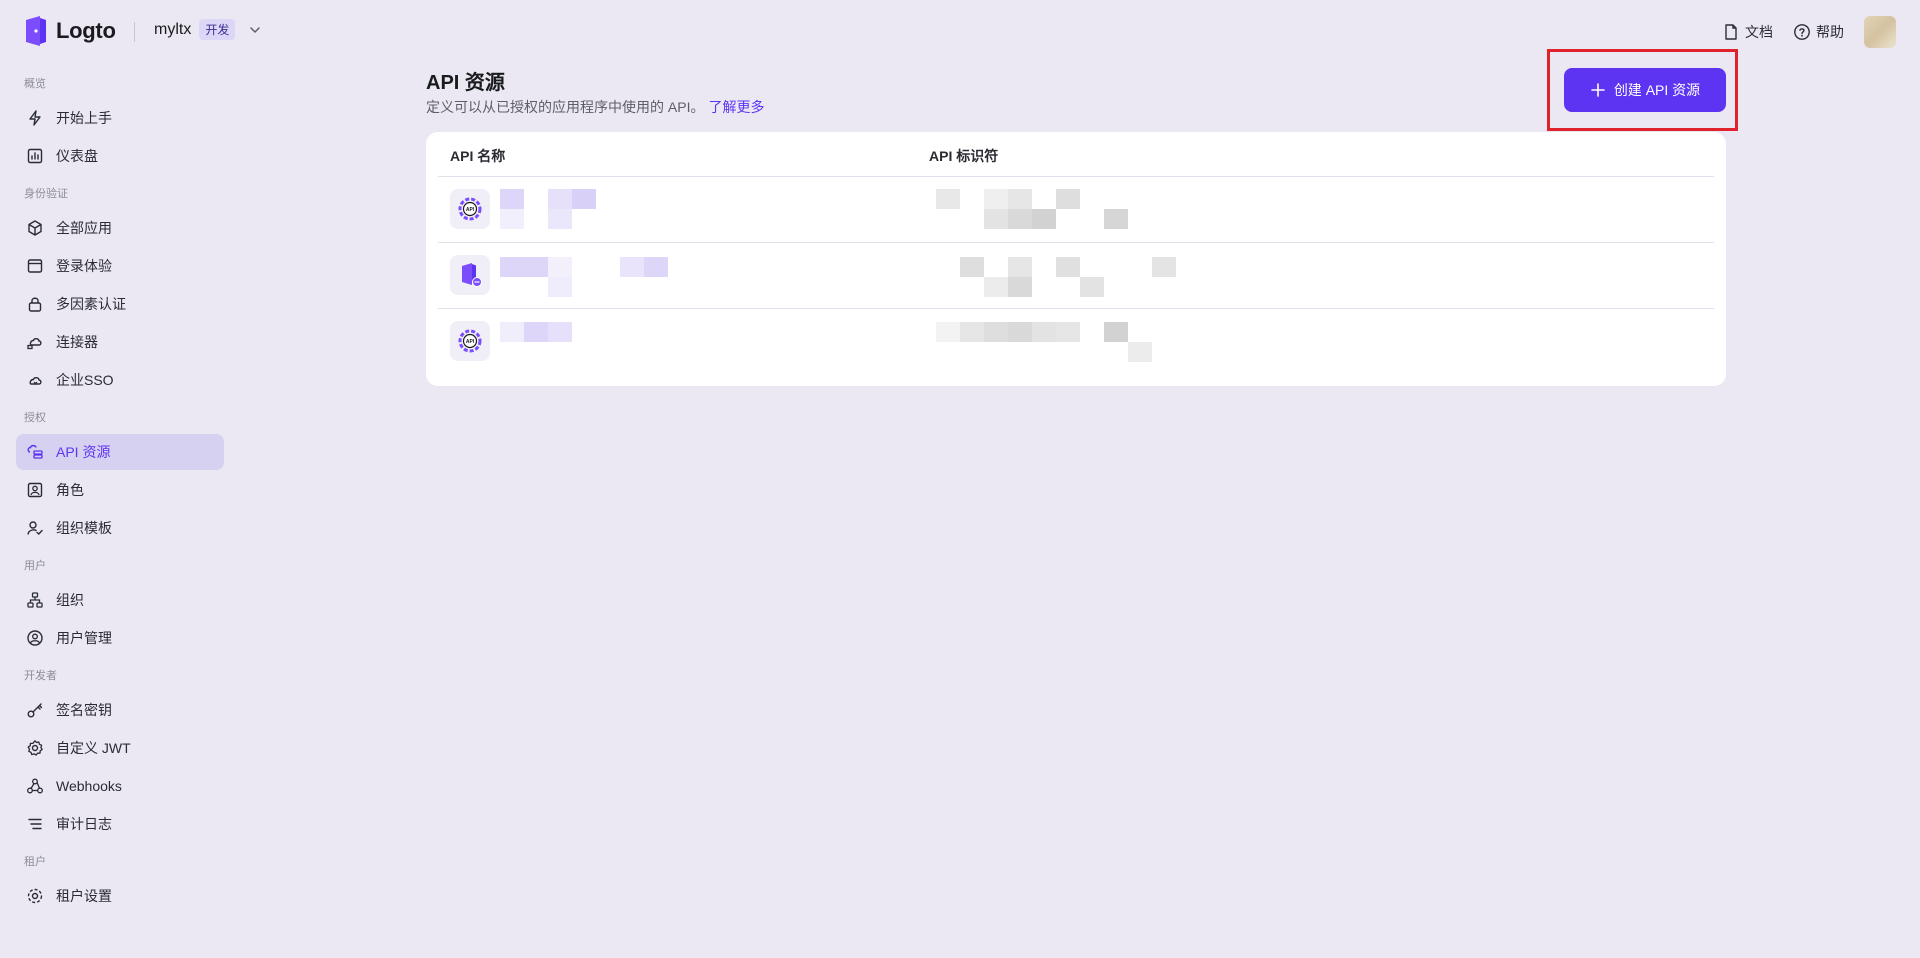  Describe the element at coordinates (120, 490) in the screenshot. I see `sidebar-item-roles: 角色` at that location.